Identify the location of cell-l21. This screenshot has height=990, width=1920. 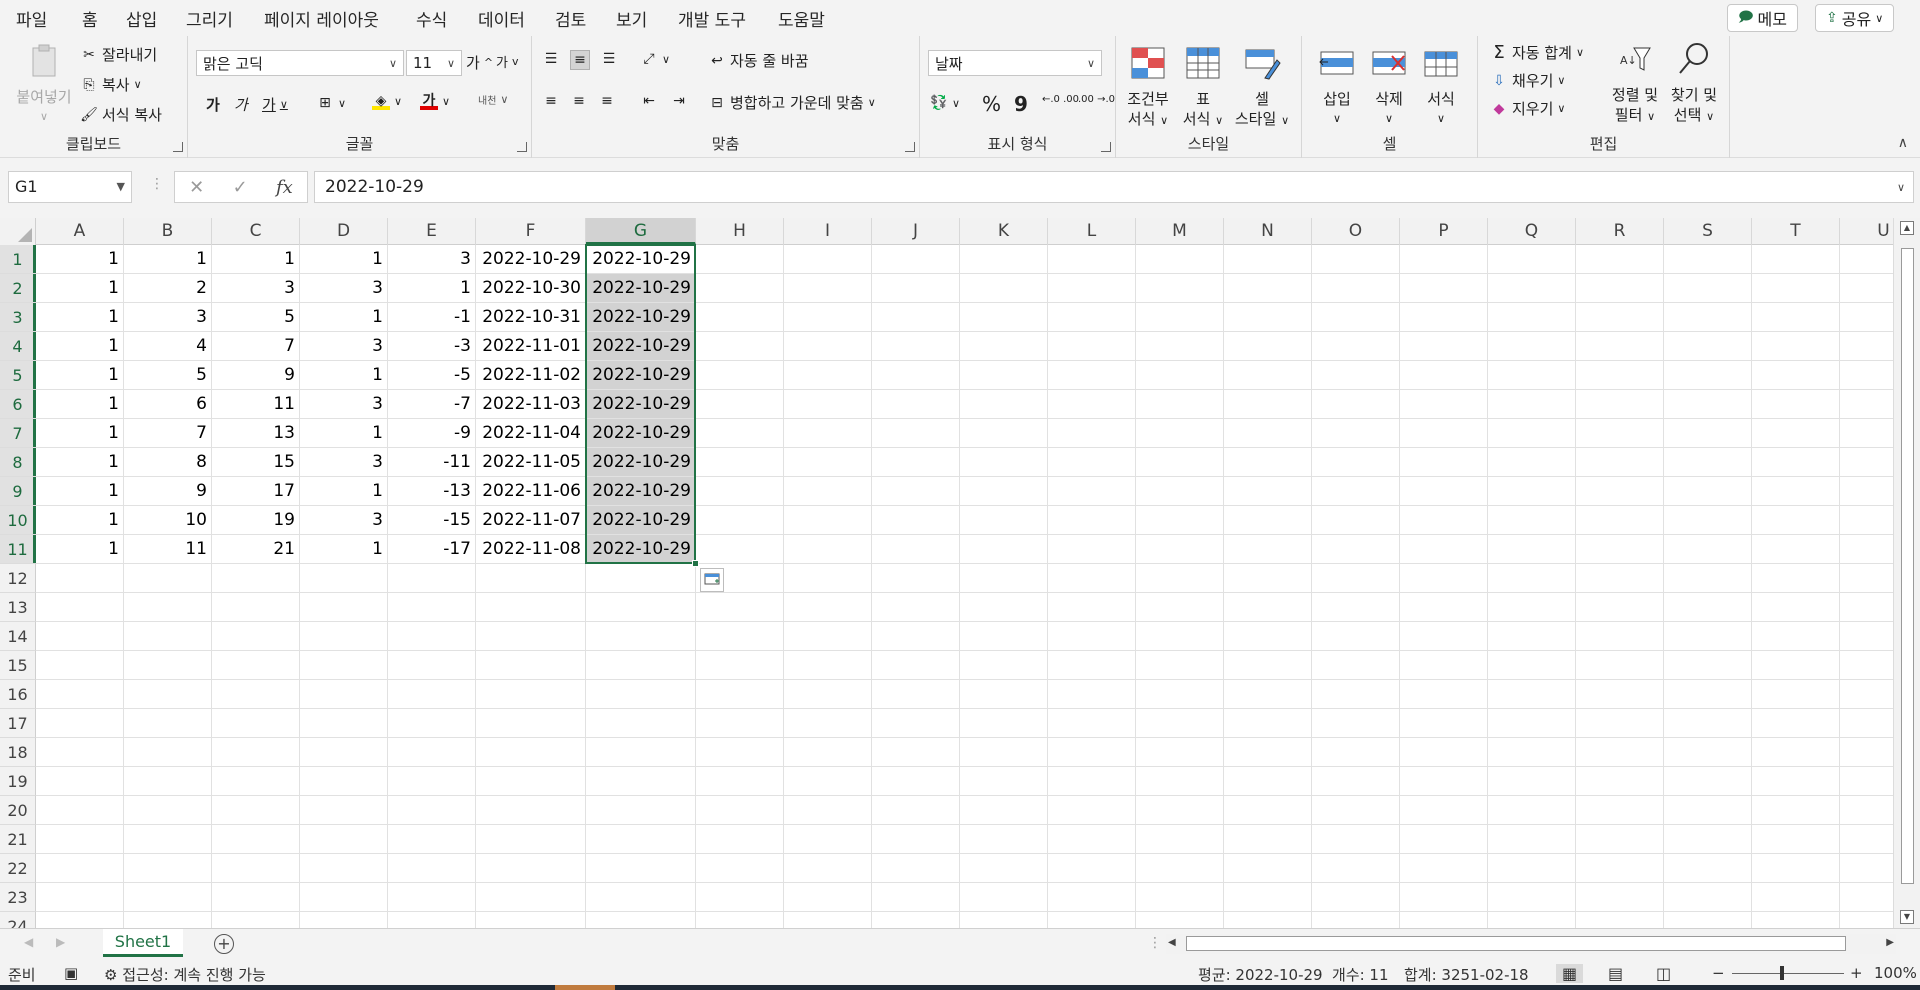
(1092, 839).